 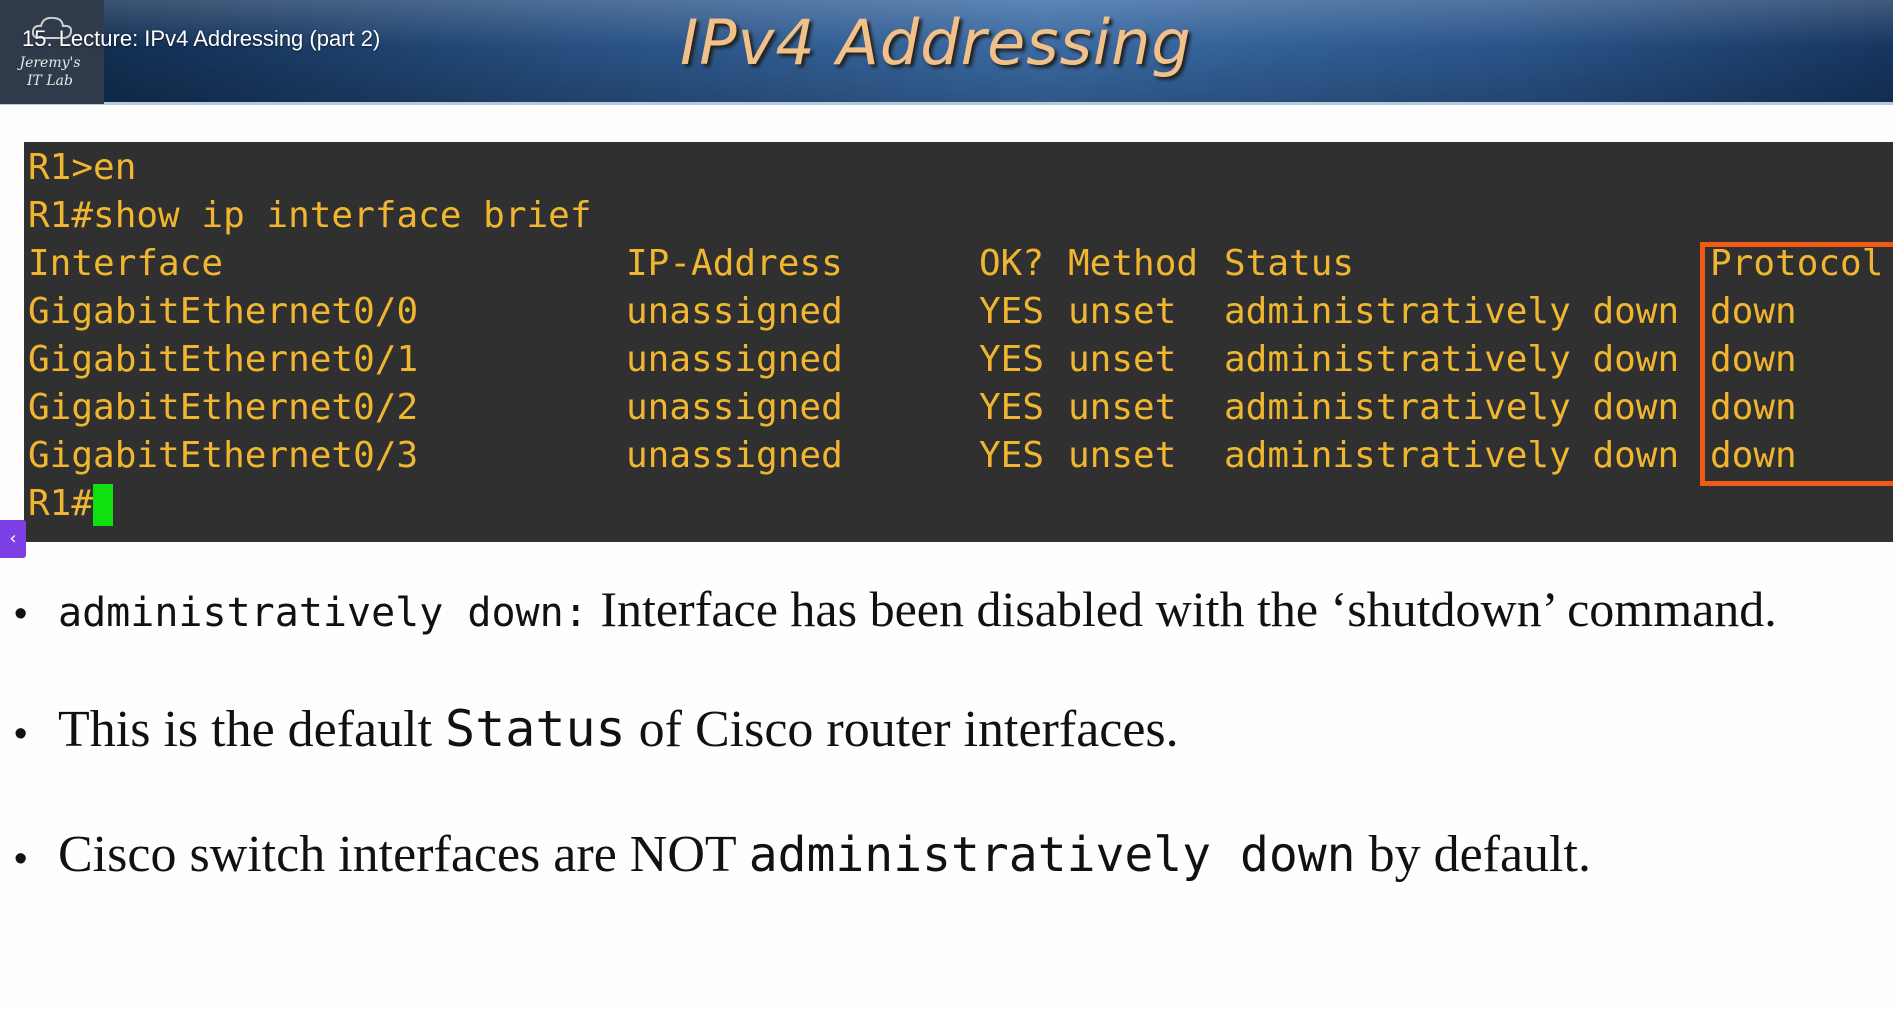 What do you see at coordinates (535, 729) in the screenshot?
I see `bullet-code: Status` at bounding box center [535, 729].